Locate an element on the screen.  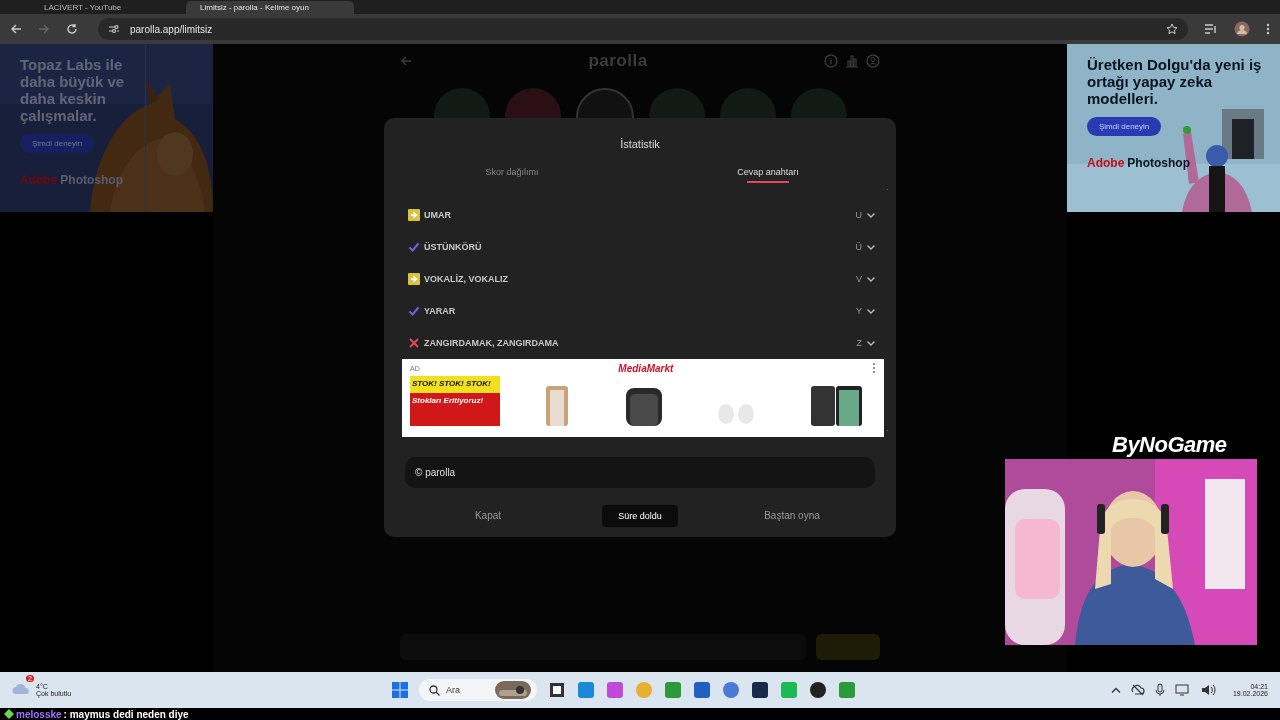
dialog-button: Kapat is located at coordinates (488, 515).